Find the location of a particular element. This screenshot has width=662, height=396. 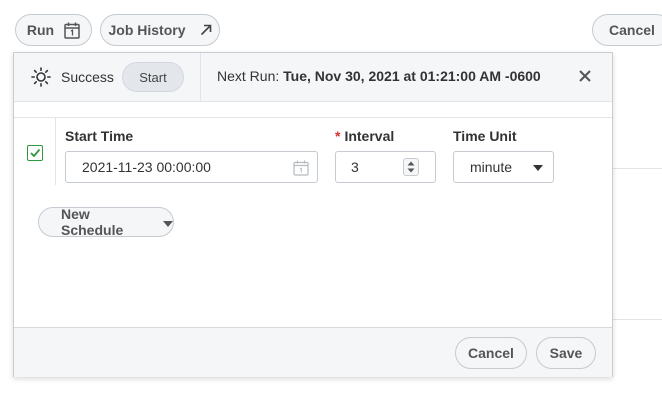

row-checkbox-divider is located at coordinates (55, 151).